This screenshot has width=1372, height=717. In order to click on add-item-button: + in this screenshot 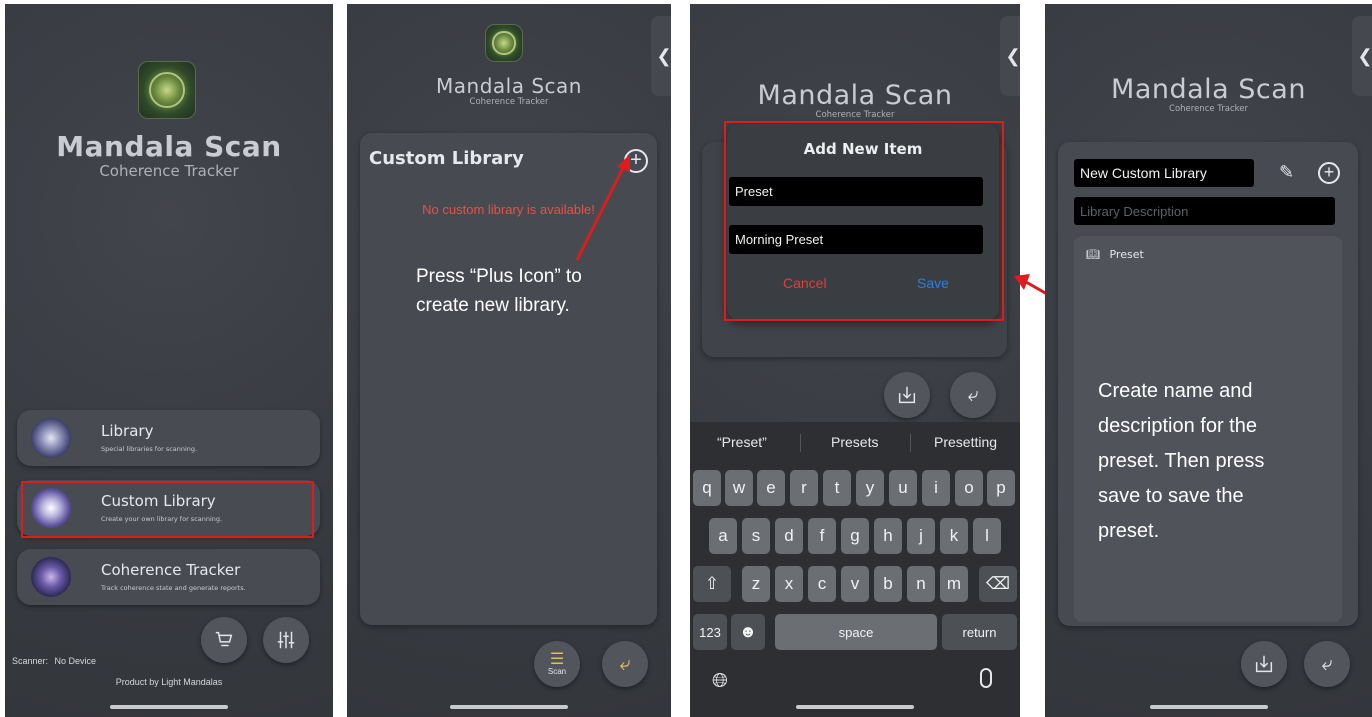, I will do `click(1329, 173)`.